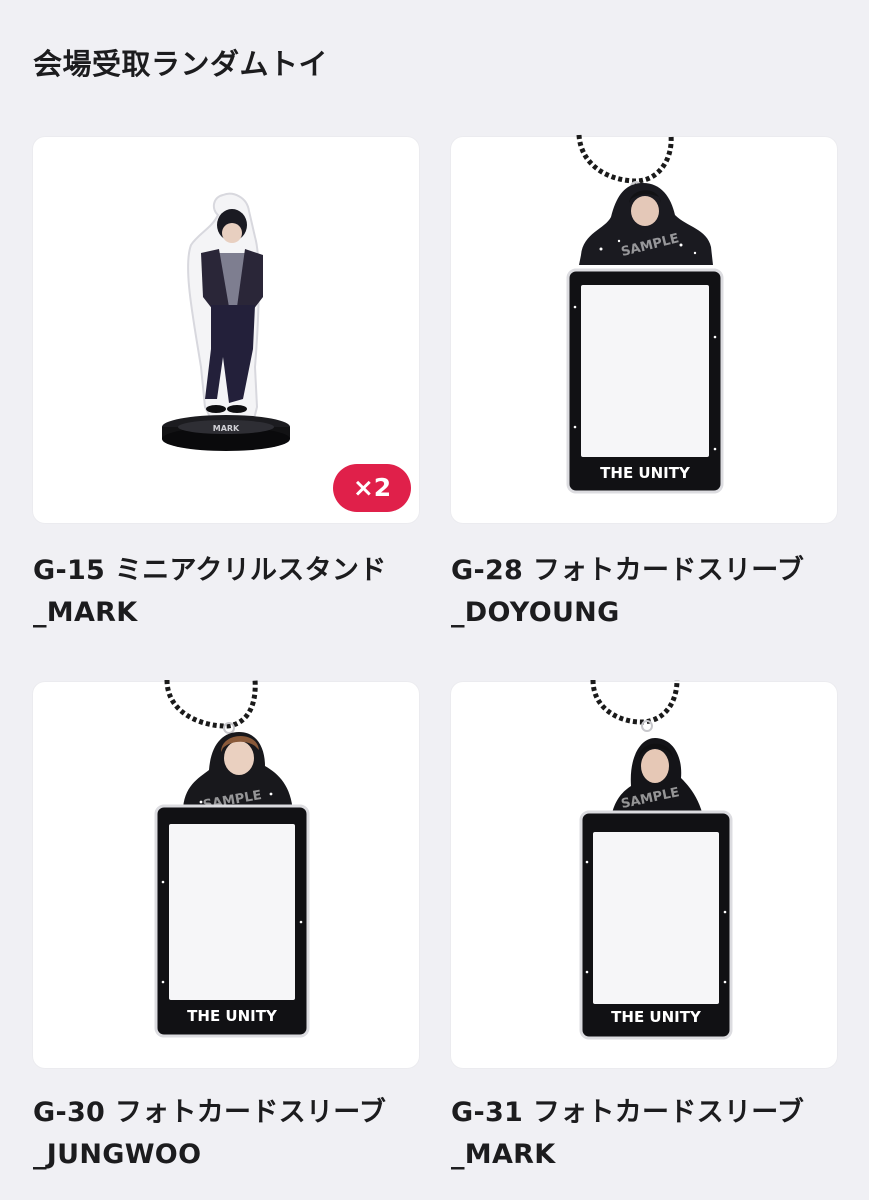 The height and width of the screenshot is (1200, 869). Describe the element at coordinates (181, 64) in the screenshot. I see `page-title: 会場受取ランダムトイ` at that location.